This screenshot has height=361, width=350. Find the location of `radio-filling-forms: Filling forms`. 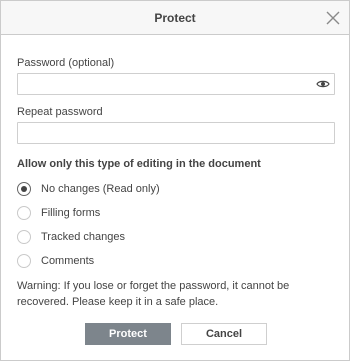

radio-filling-forms: Filling forms is located at coordinates (167, 213).